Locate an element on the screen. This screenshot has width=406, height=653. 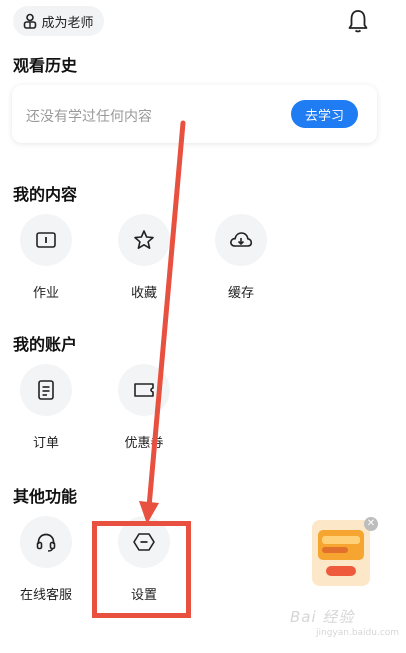
become-teacher-button: 成为老师 is located at coordinates (58, 21).